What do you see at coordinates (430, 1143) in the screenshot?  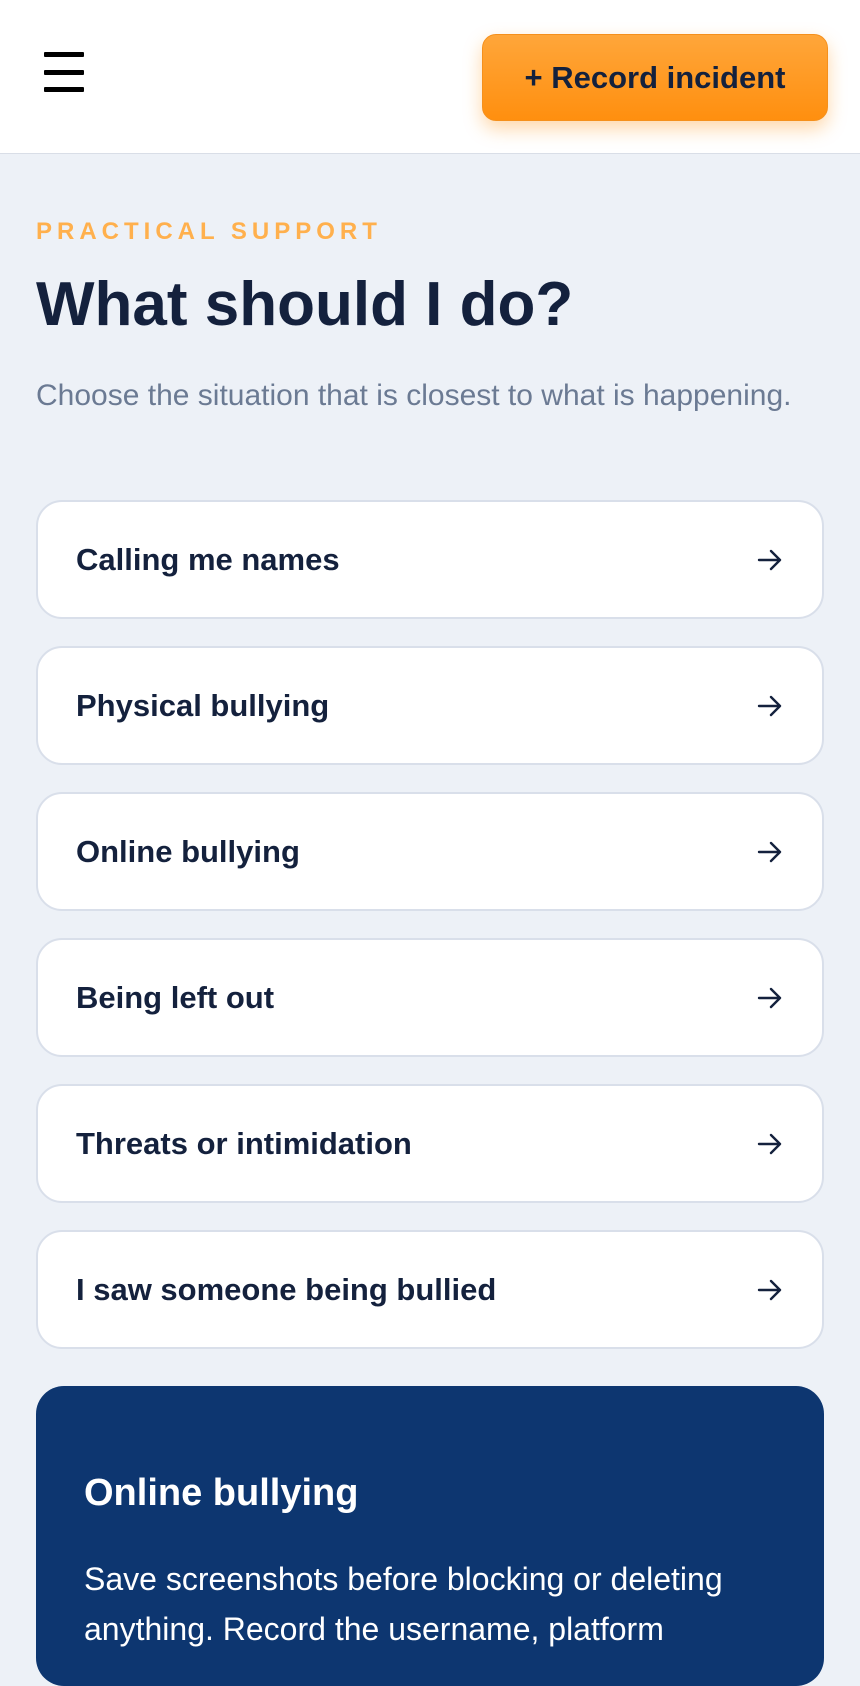 I see `situation-option-threats: Threats or intimidation` at bounding box center [430, 1143].